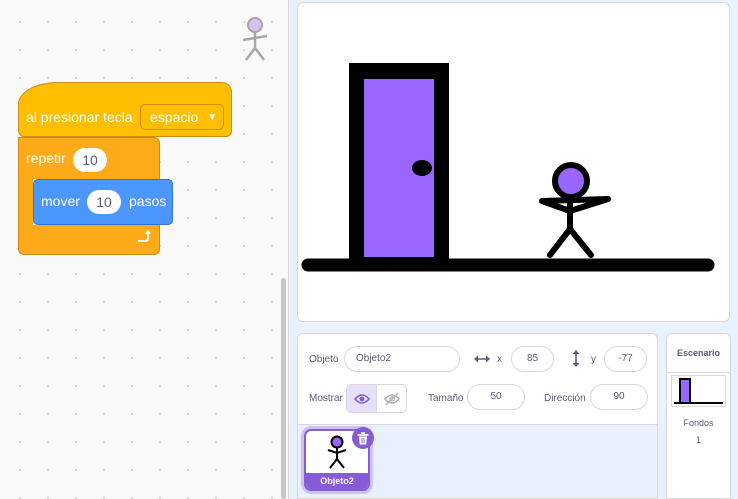  I want to click on code-area-scrollbar, so click(283, 388).